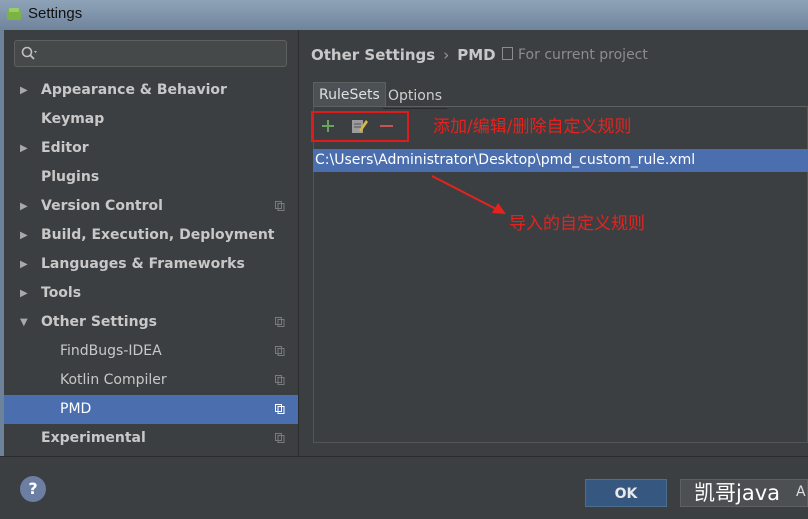 The height and width of the screenshot is (519, 808). I want to click on sidebar-item-label: Editor, so click(65, 148).